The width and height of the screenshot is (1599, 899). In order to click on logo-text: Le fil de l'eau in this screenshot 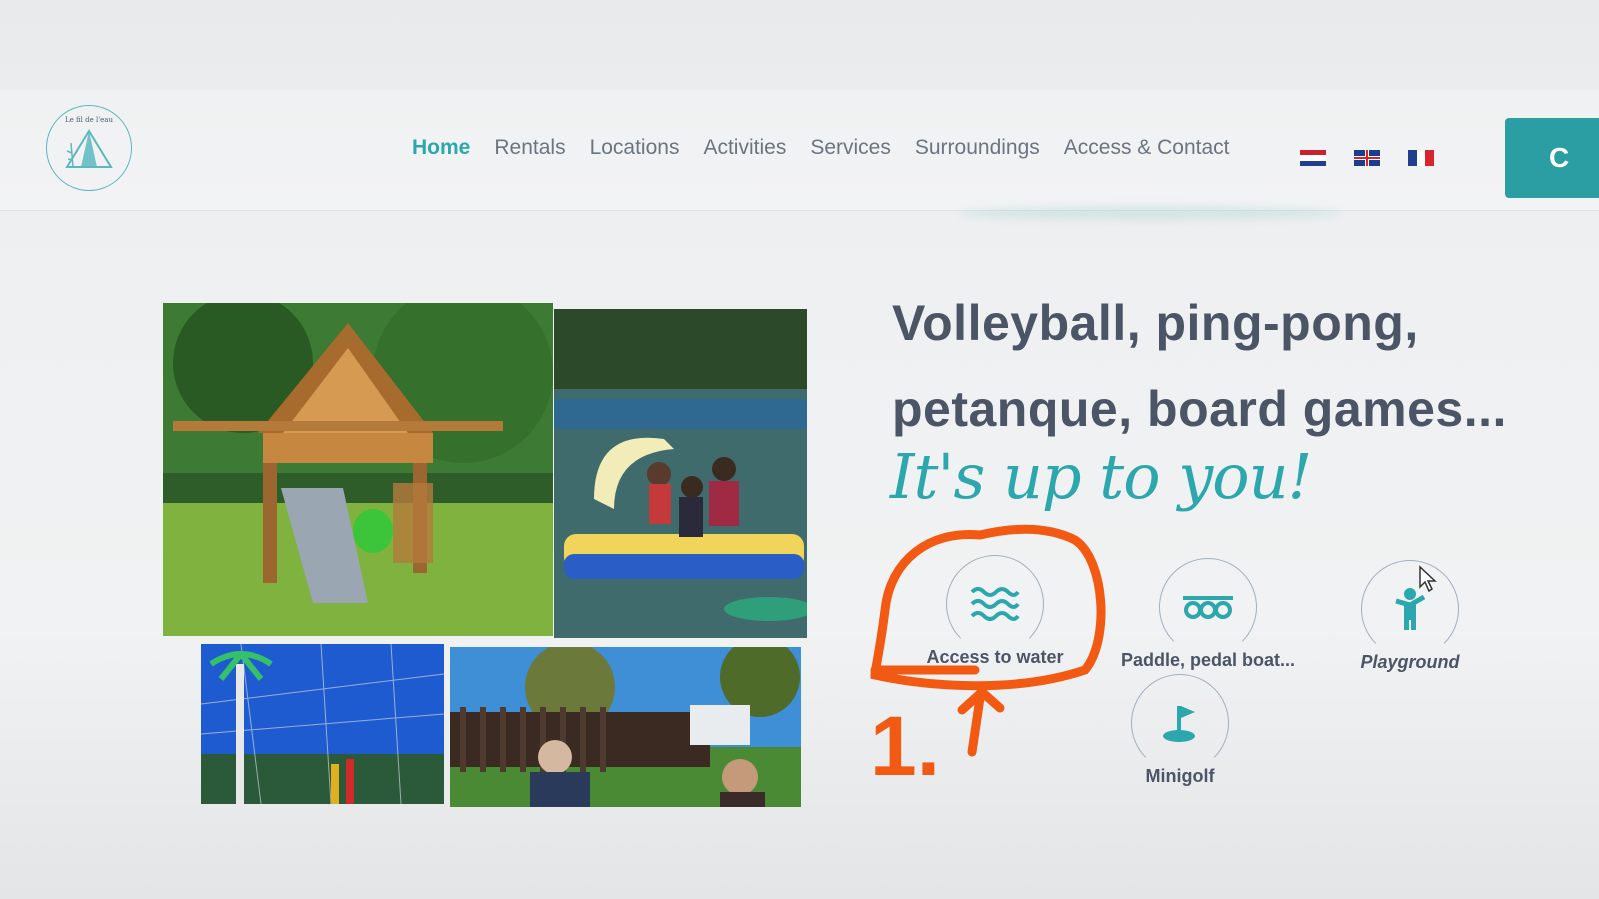, I will do `click(89, 120)`.